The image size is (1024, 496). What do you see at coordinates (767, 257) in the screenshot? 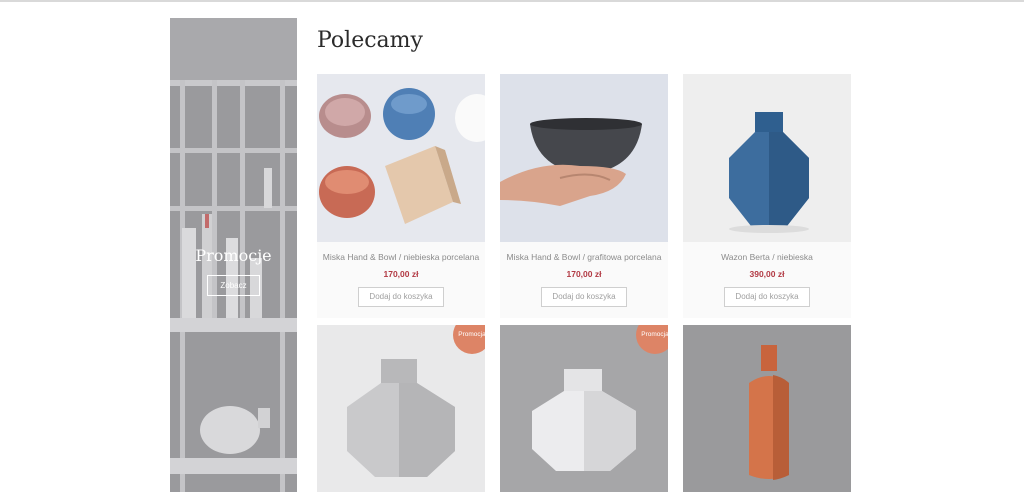
I see `product-name: Wazon Berta / niebieska` at bounding box center [767, 257].